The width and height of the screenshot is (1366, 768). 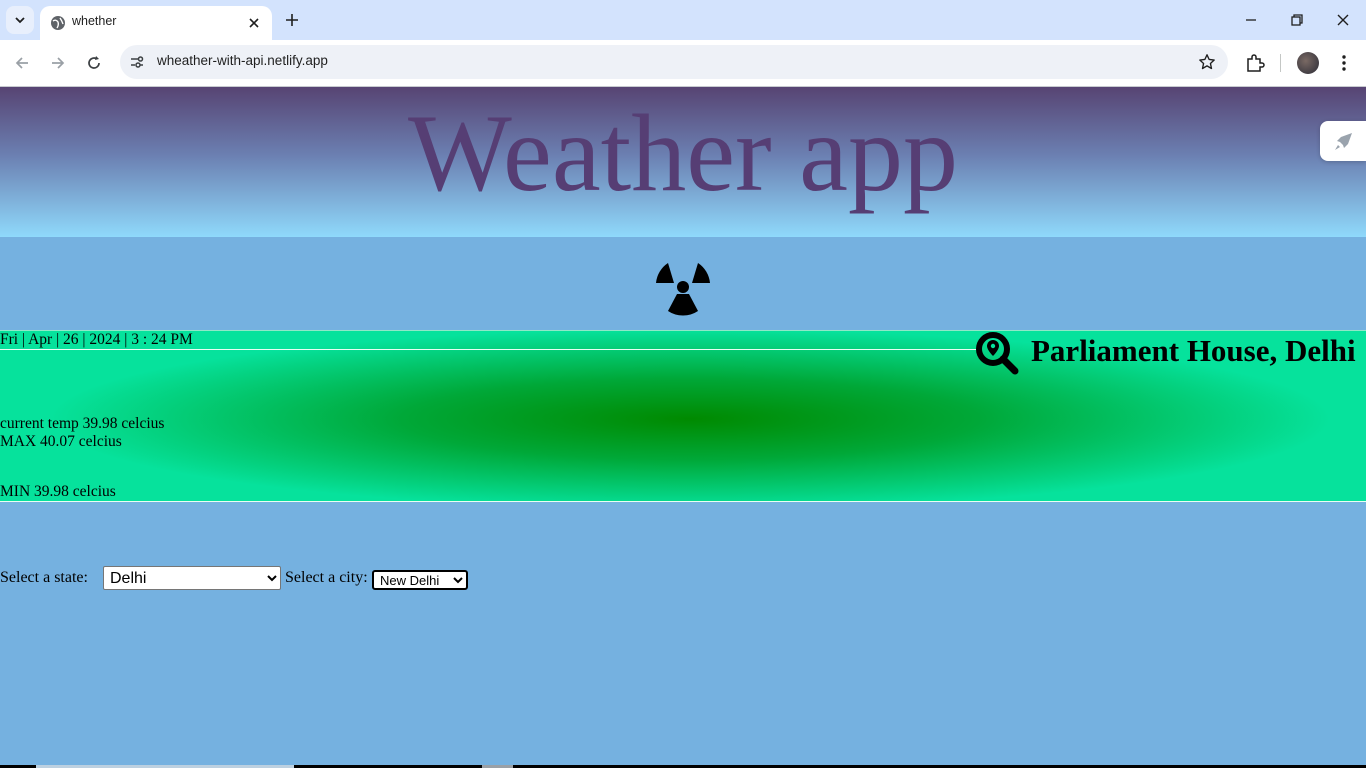 I want to click on min-temp: MIN 39.98 celcius, so click(x=58, y=491).